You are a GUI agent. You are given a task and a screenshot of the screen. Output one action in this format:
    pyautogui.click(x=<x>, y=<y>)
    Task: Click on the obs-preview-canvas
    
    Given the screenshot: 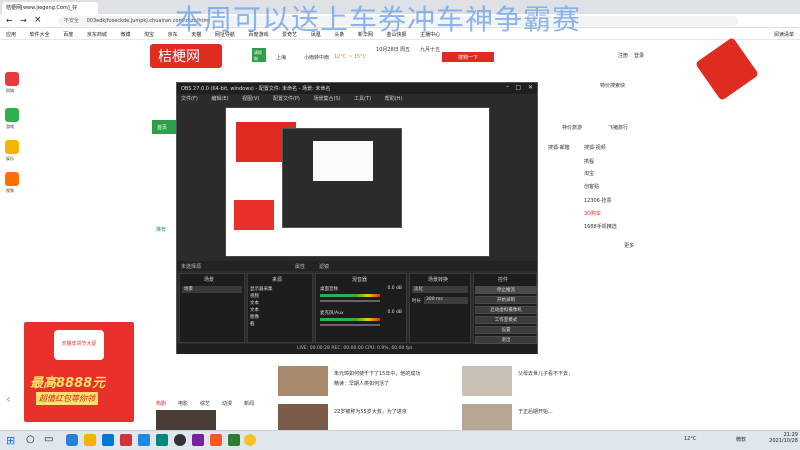 What is the action you would take?
    pyautogui.click(x=357, y=182)
    